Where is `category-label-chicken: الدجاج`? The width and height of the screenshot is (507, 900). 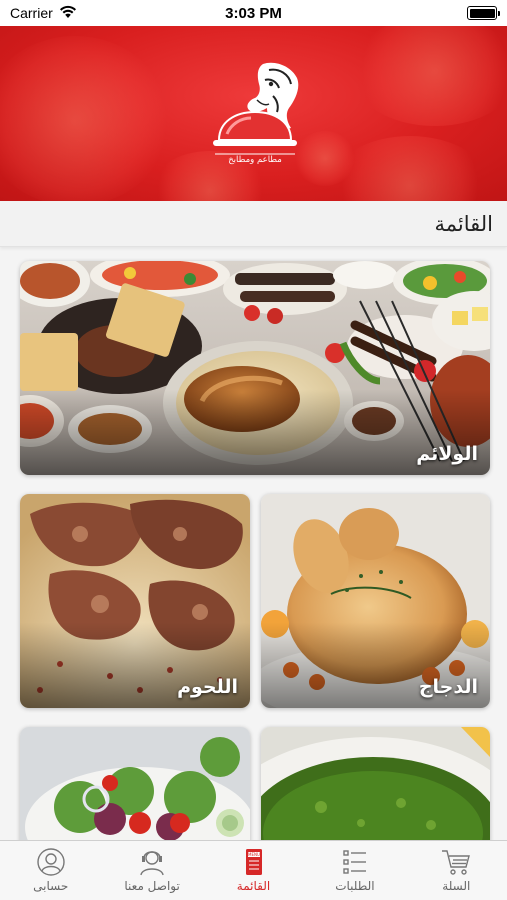 category-label-chicken: الدجاج is located at coordinates (448, 687).